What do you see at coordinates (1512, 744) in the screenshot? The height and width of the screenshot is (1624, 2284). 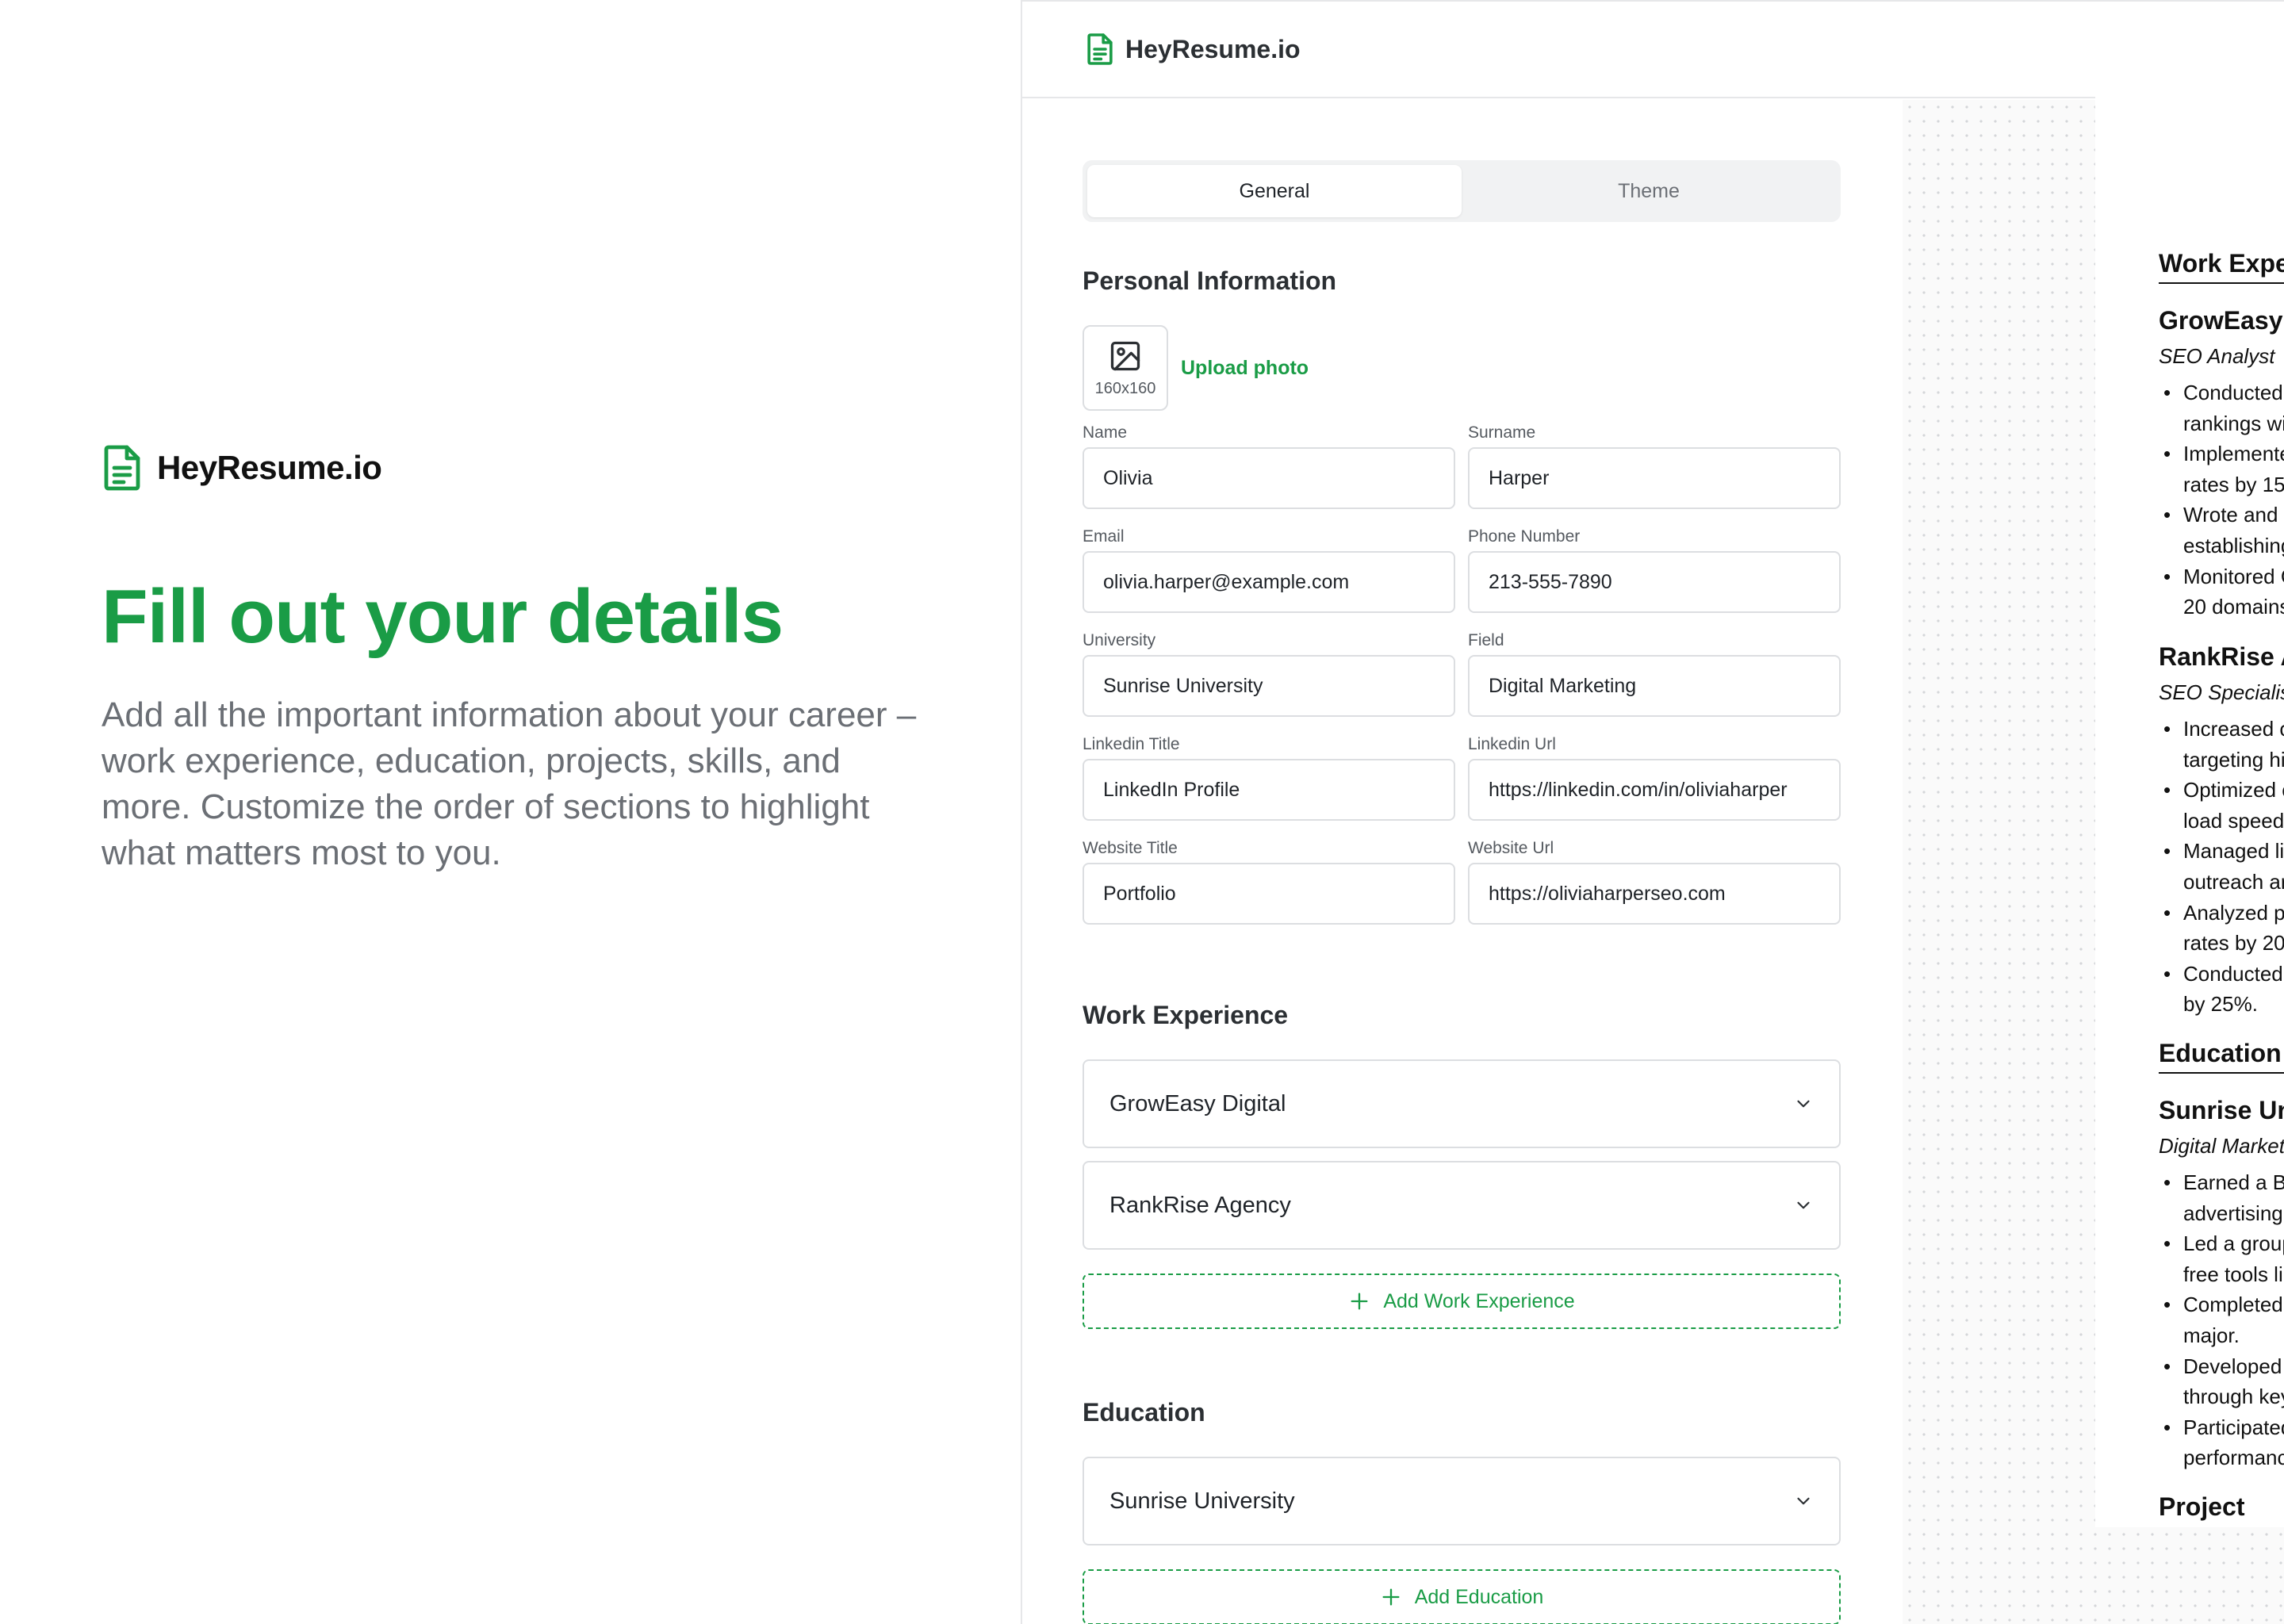 I see `linkedin-url-label: Linkedin Url` at bounding box center [1512, 744].